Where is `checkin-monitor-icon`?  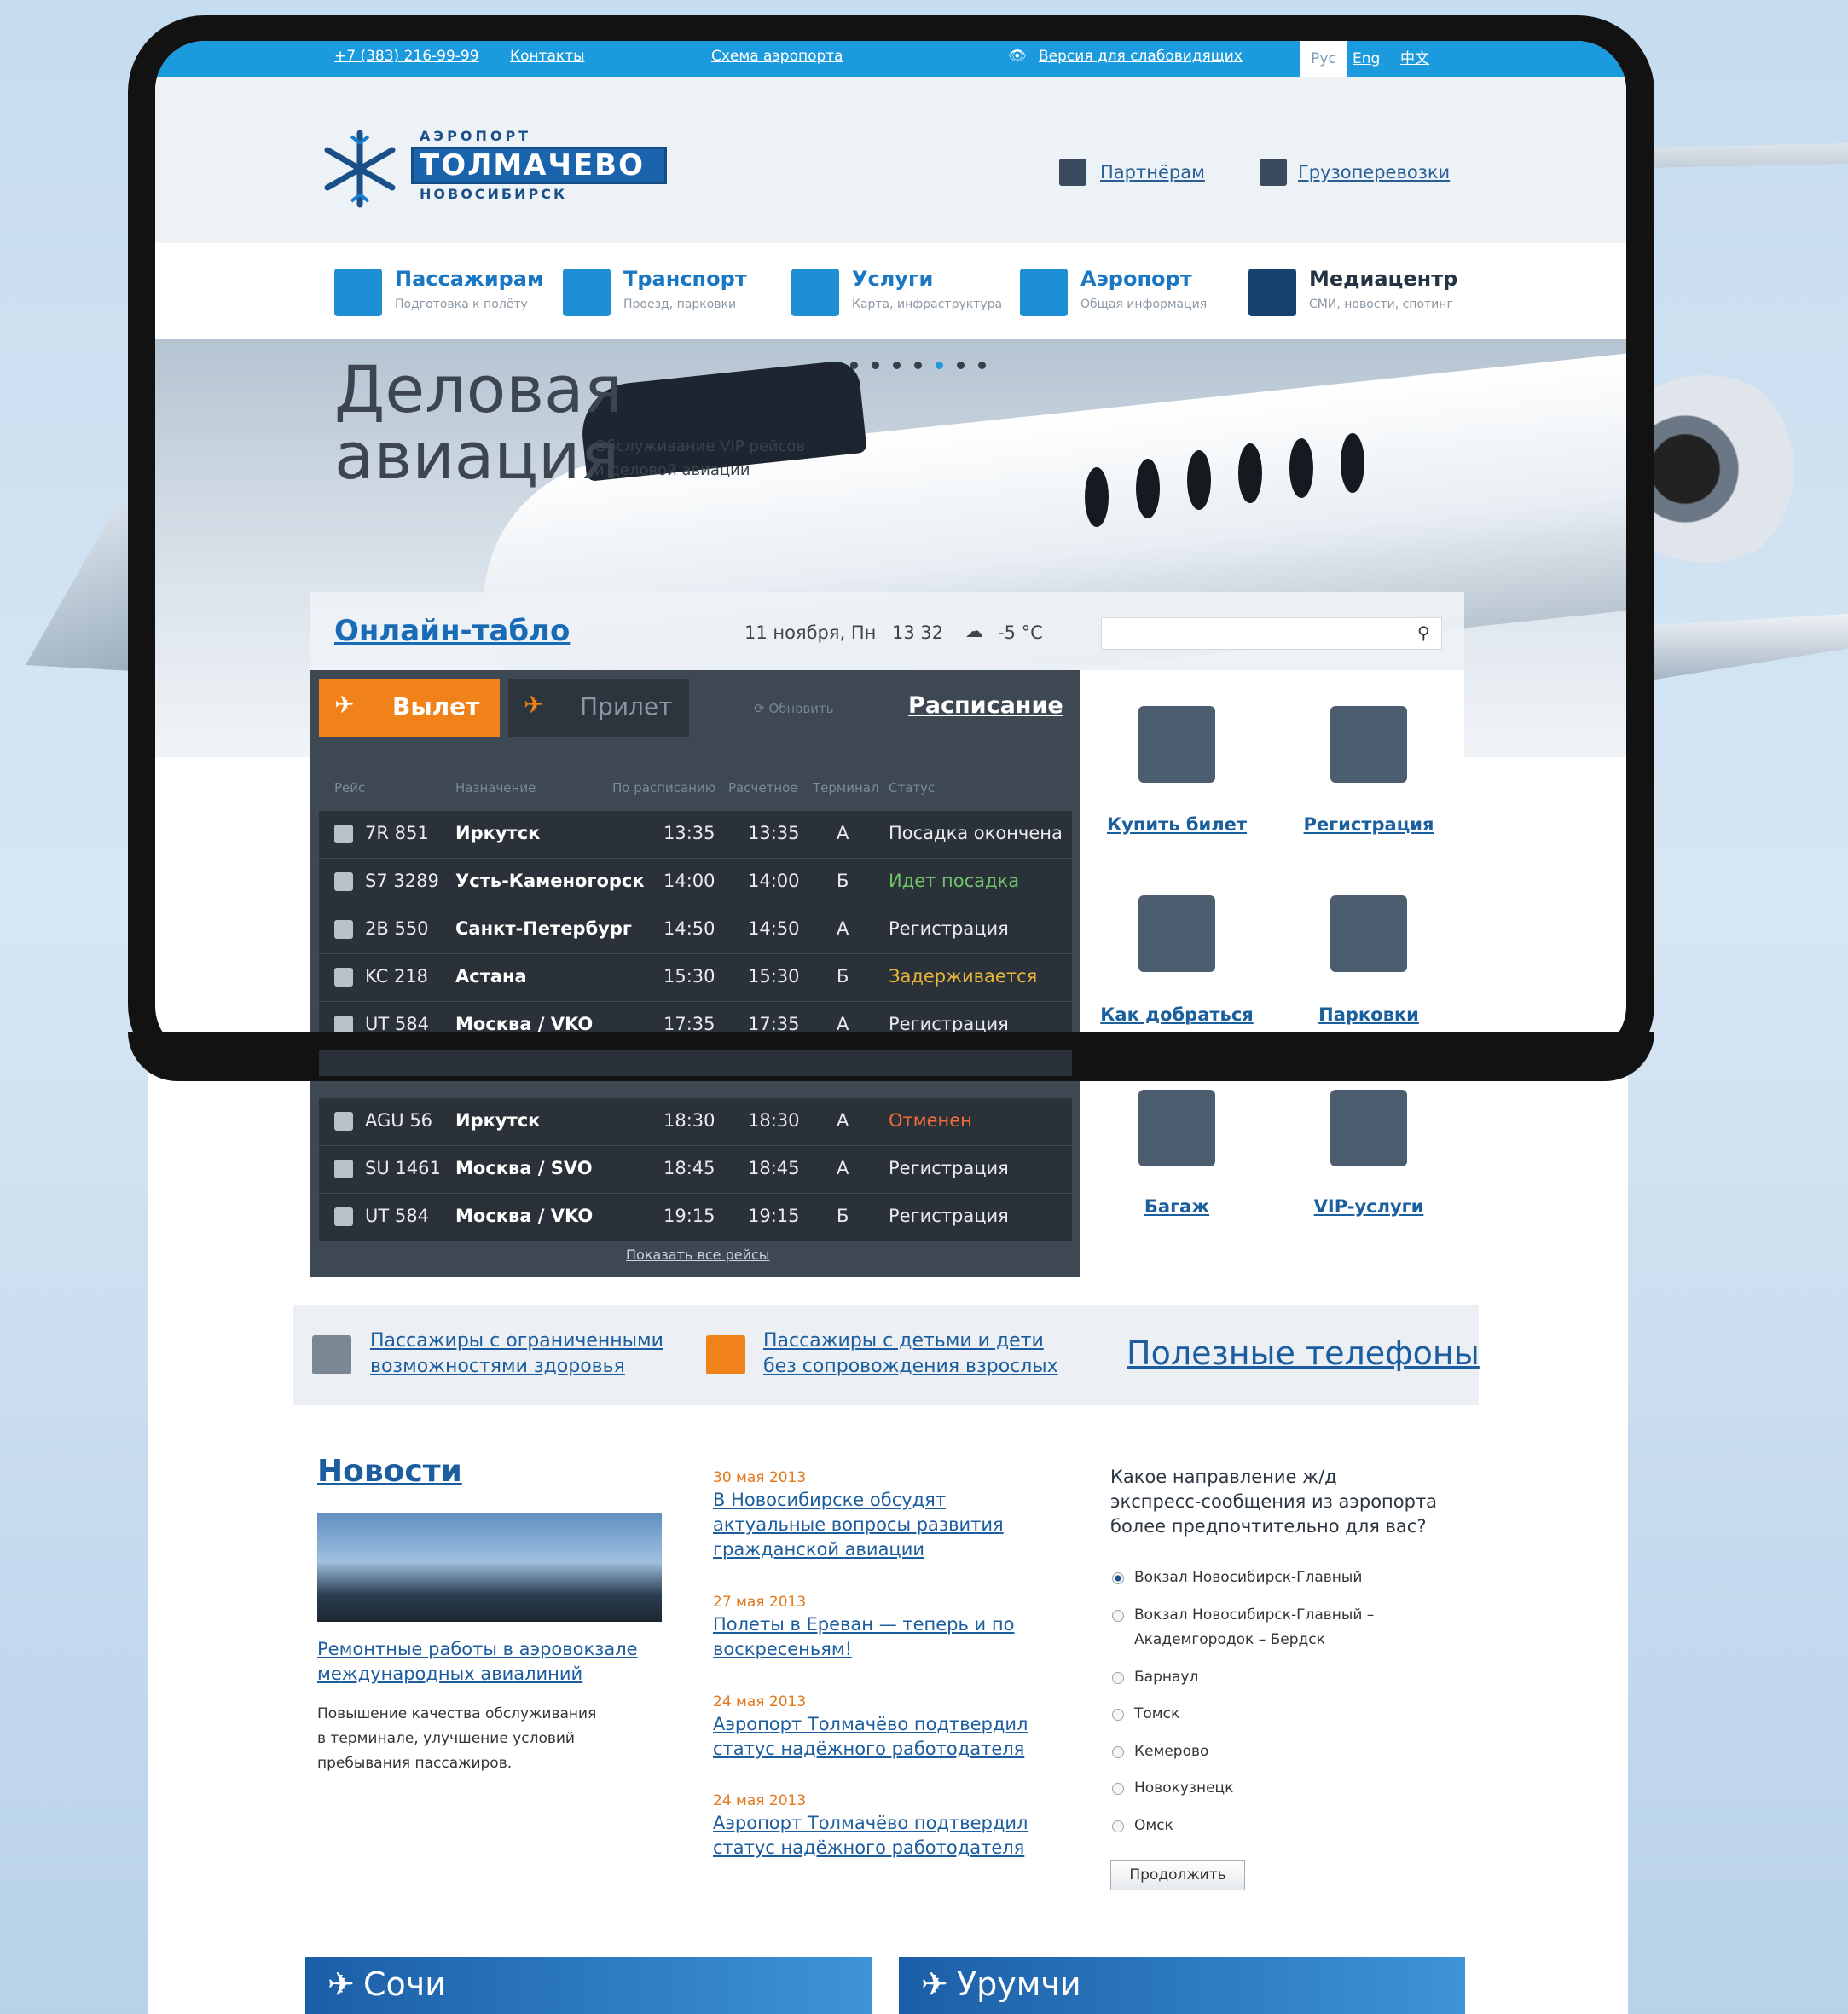
checkin-monitor-icon is located at coordinates (1368, 744).